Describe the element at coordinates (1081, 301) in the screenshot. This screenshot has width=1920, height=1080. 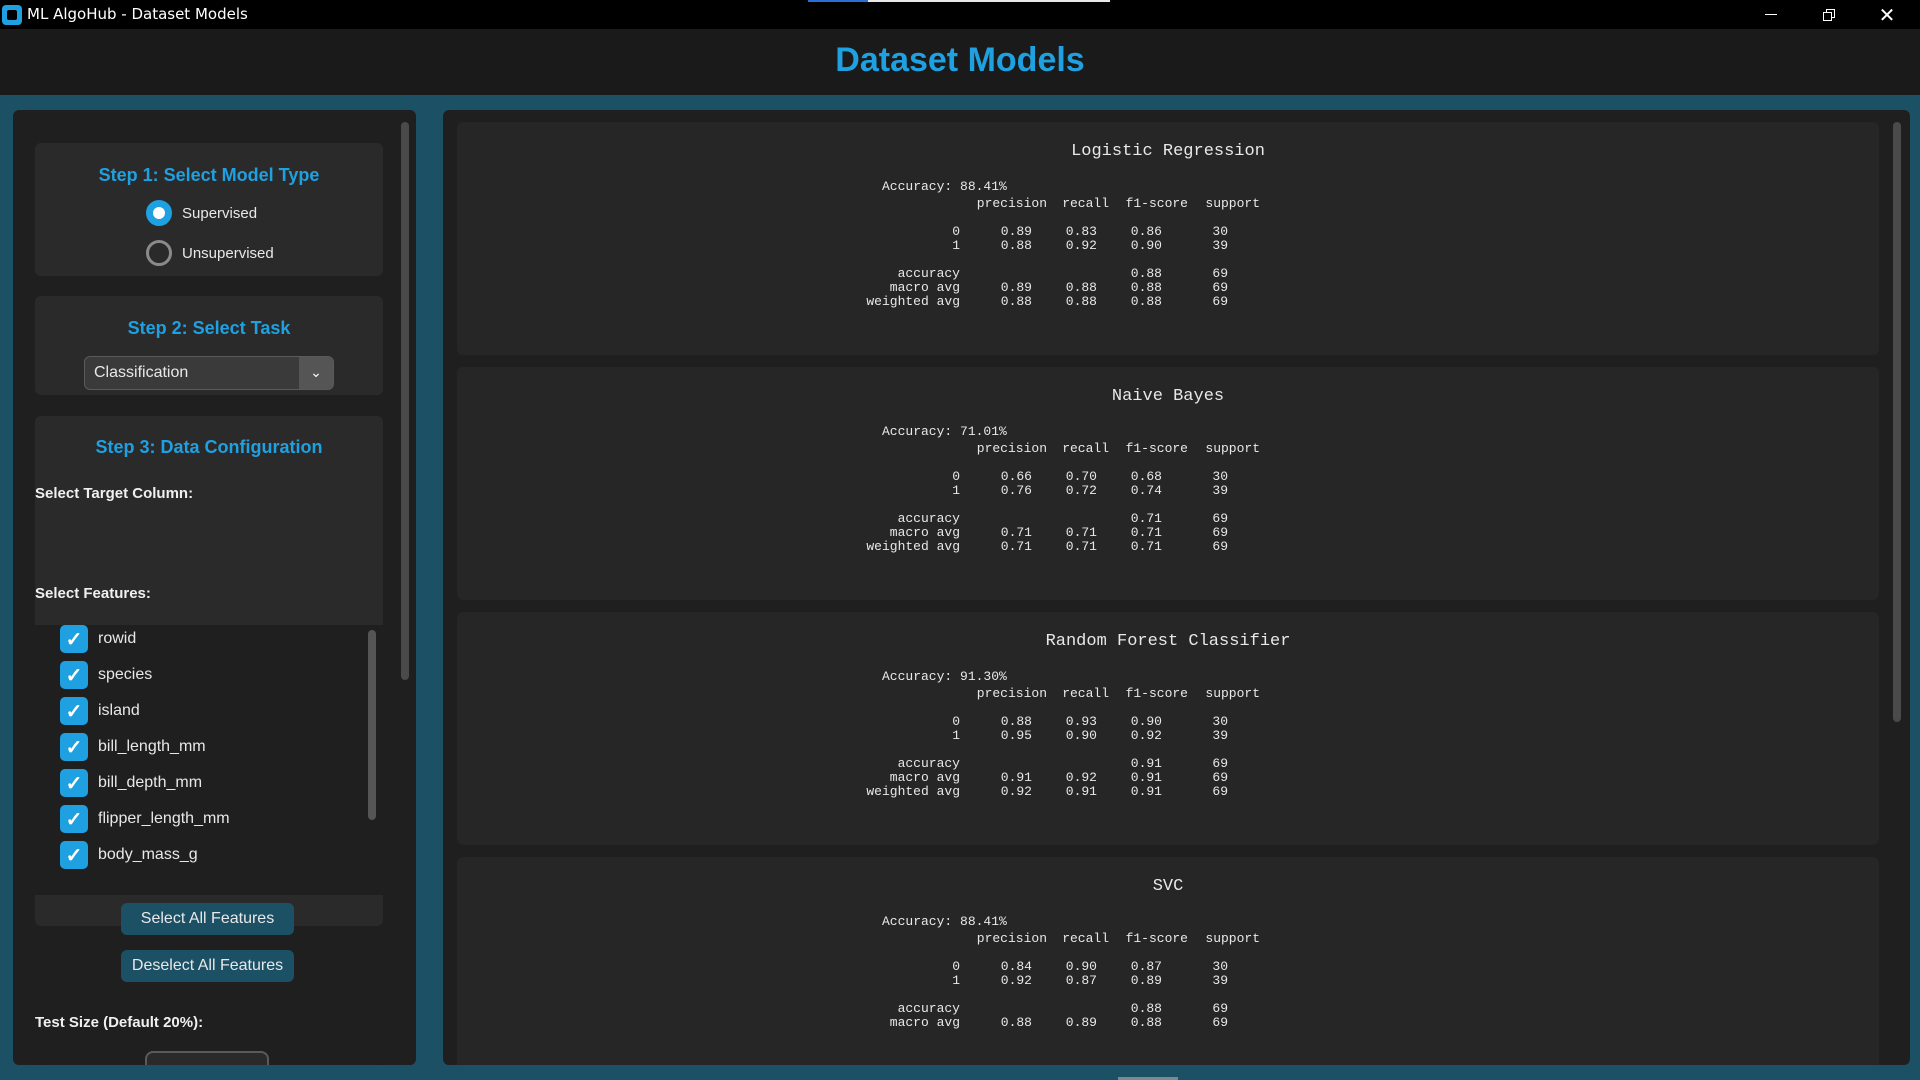
I see `cell-recall: 0.88` at that location.